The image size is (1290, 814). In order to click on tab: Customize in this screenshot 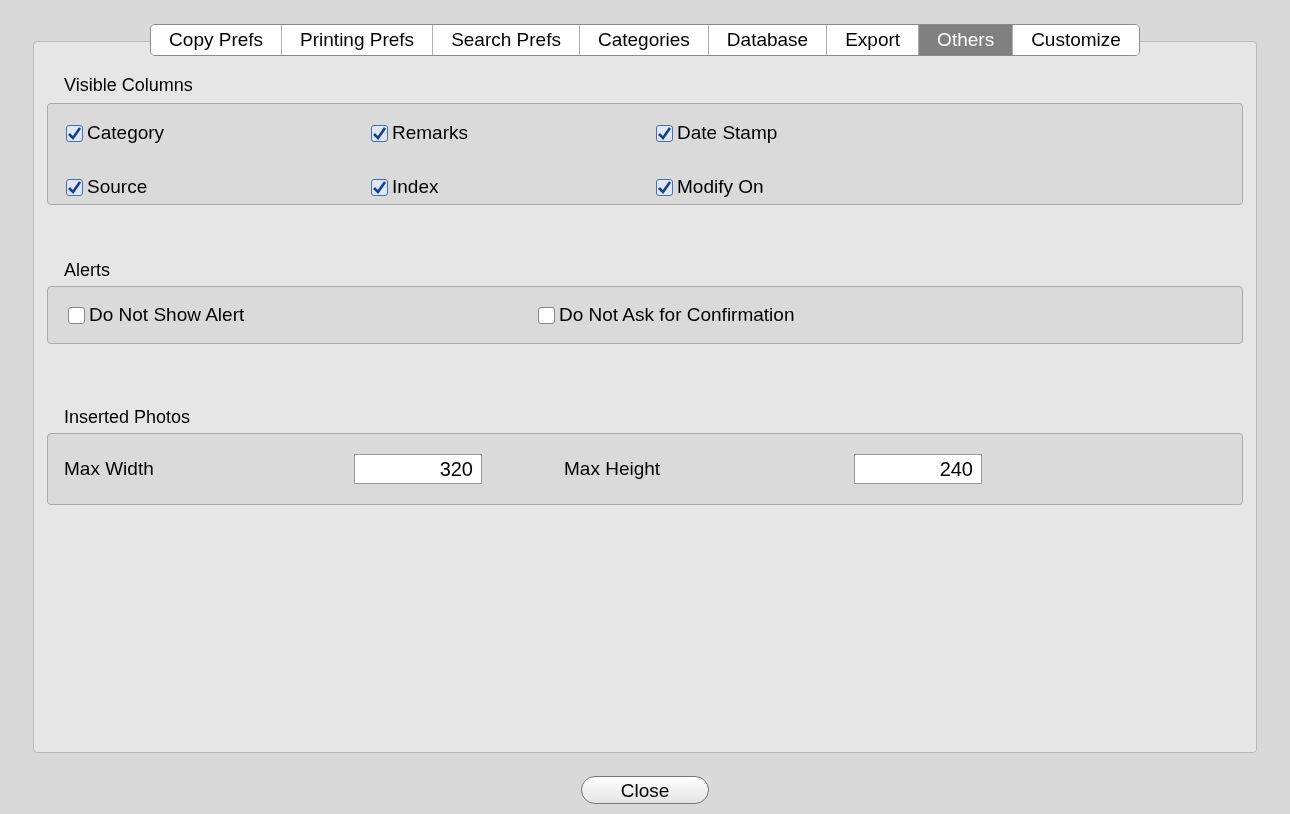, I will do `click(1075, 40)`.